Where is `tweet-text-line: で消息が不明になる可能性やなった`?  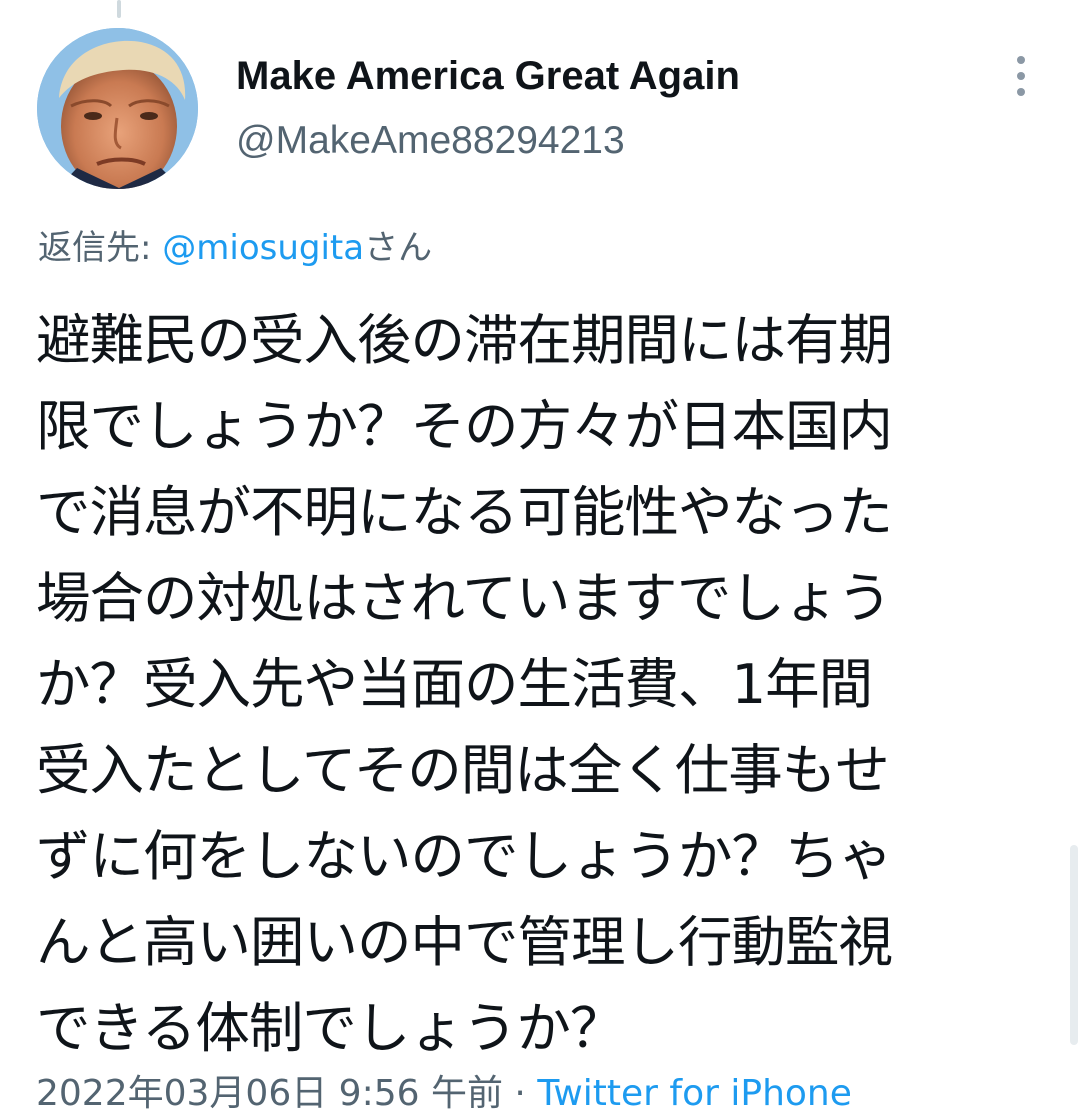
tweet-text-line: で消息が不明になる可能性やなった is located at coordinates (464, 512).